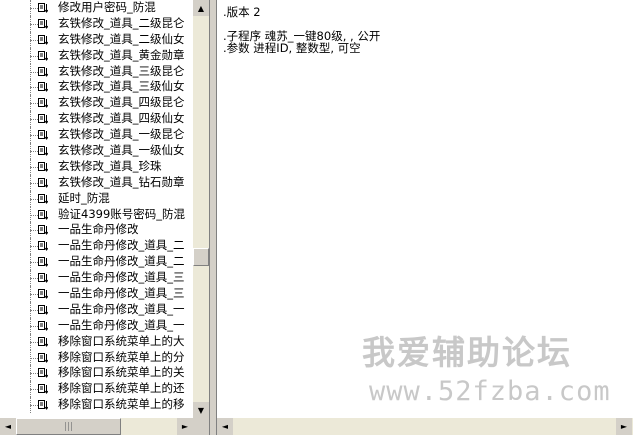 This screenshot has width=633, height=435. What do you see at coordinates (122, 213) in the screenshot?
I see `tree-item-label: 验证4399账号密码_防混` at bounding box center [122, 213].